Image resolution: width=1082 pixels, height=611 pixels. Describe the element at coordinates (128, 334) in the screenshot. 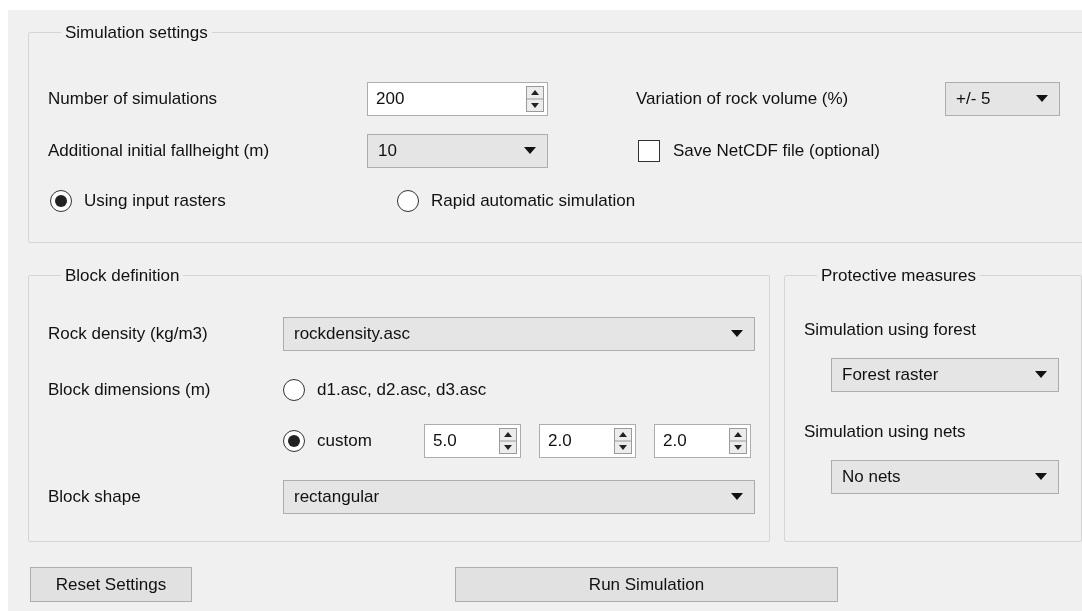

I see `field-label: Rock density (kg/m3)` at that location.